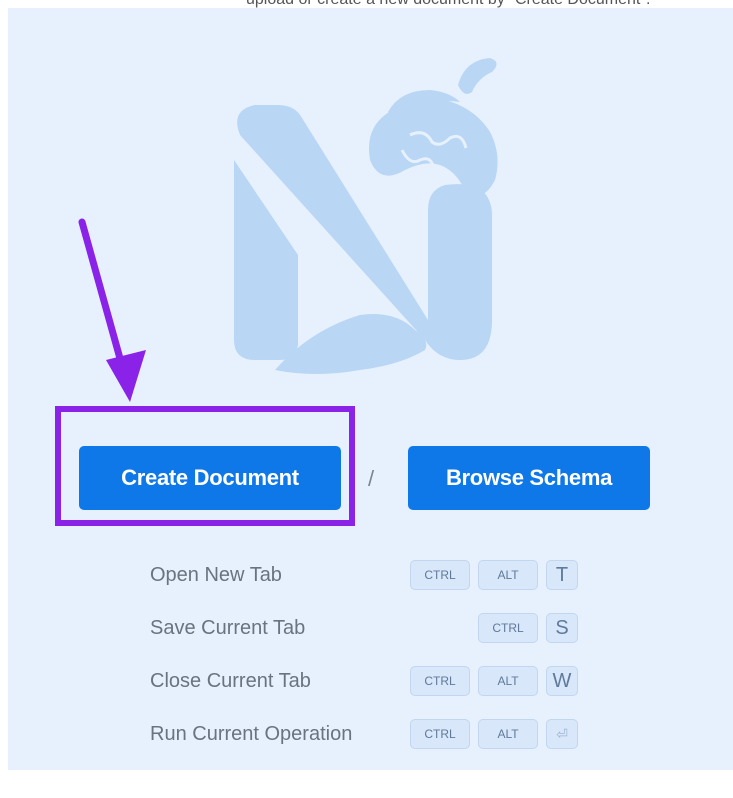  What do you see at coordinates (562, 575) in the screenshot?
I see `key-t: T` at bounding box center [562, 575].